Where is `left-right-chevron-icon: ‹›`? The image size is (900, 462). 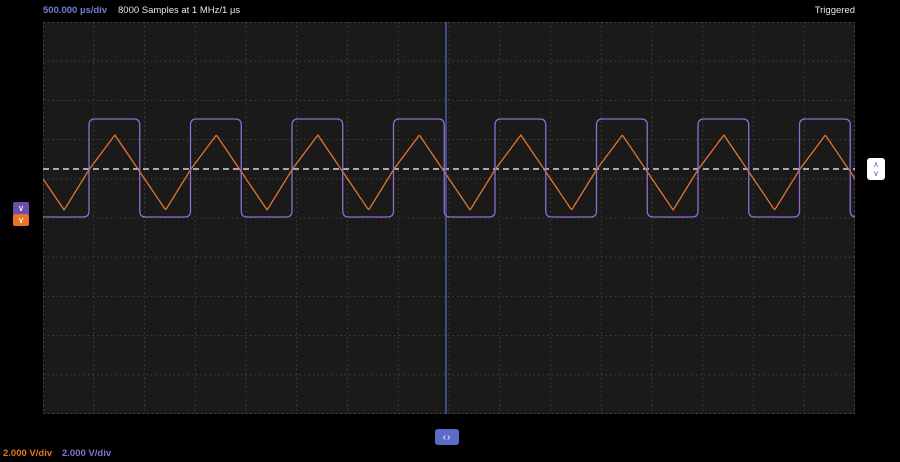
left-right-chevron-icon: ‹› is located at coordinates (447, 437).